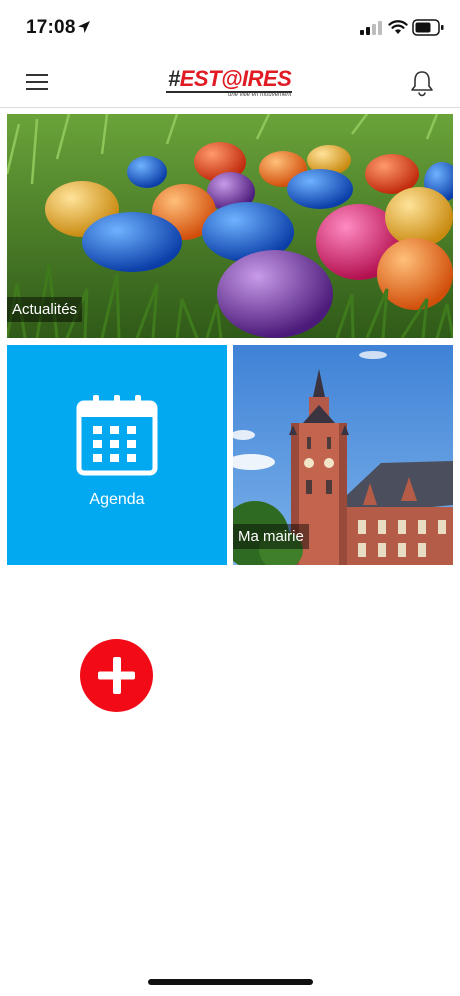 This screenshot has width=460, height=996. I want to click on mairie-tile: Ma mairie, so click(343, 455).